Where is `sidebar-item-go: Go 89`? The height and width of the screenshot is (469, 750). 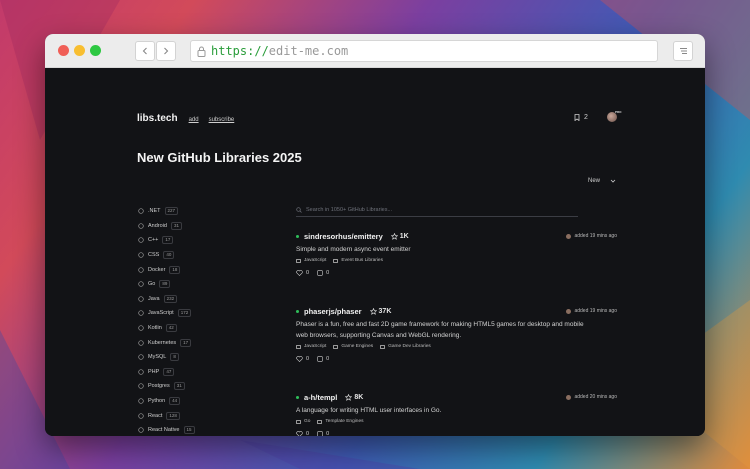 sidebar-item-go: Go 89 is located at coordinates (197, 284).